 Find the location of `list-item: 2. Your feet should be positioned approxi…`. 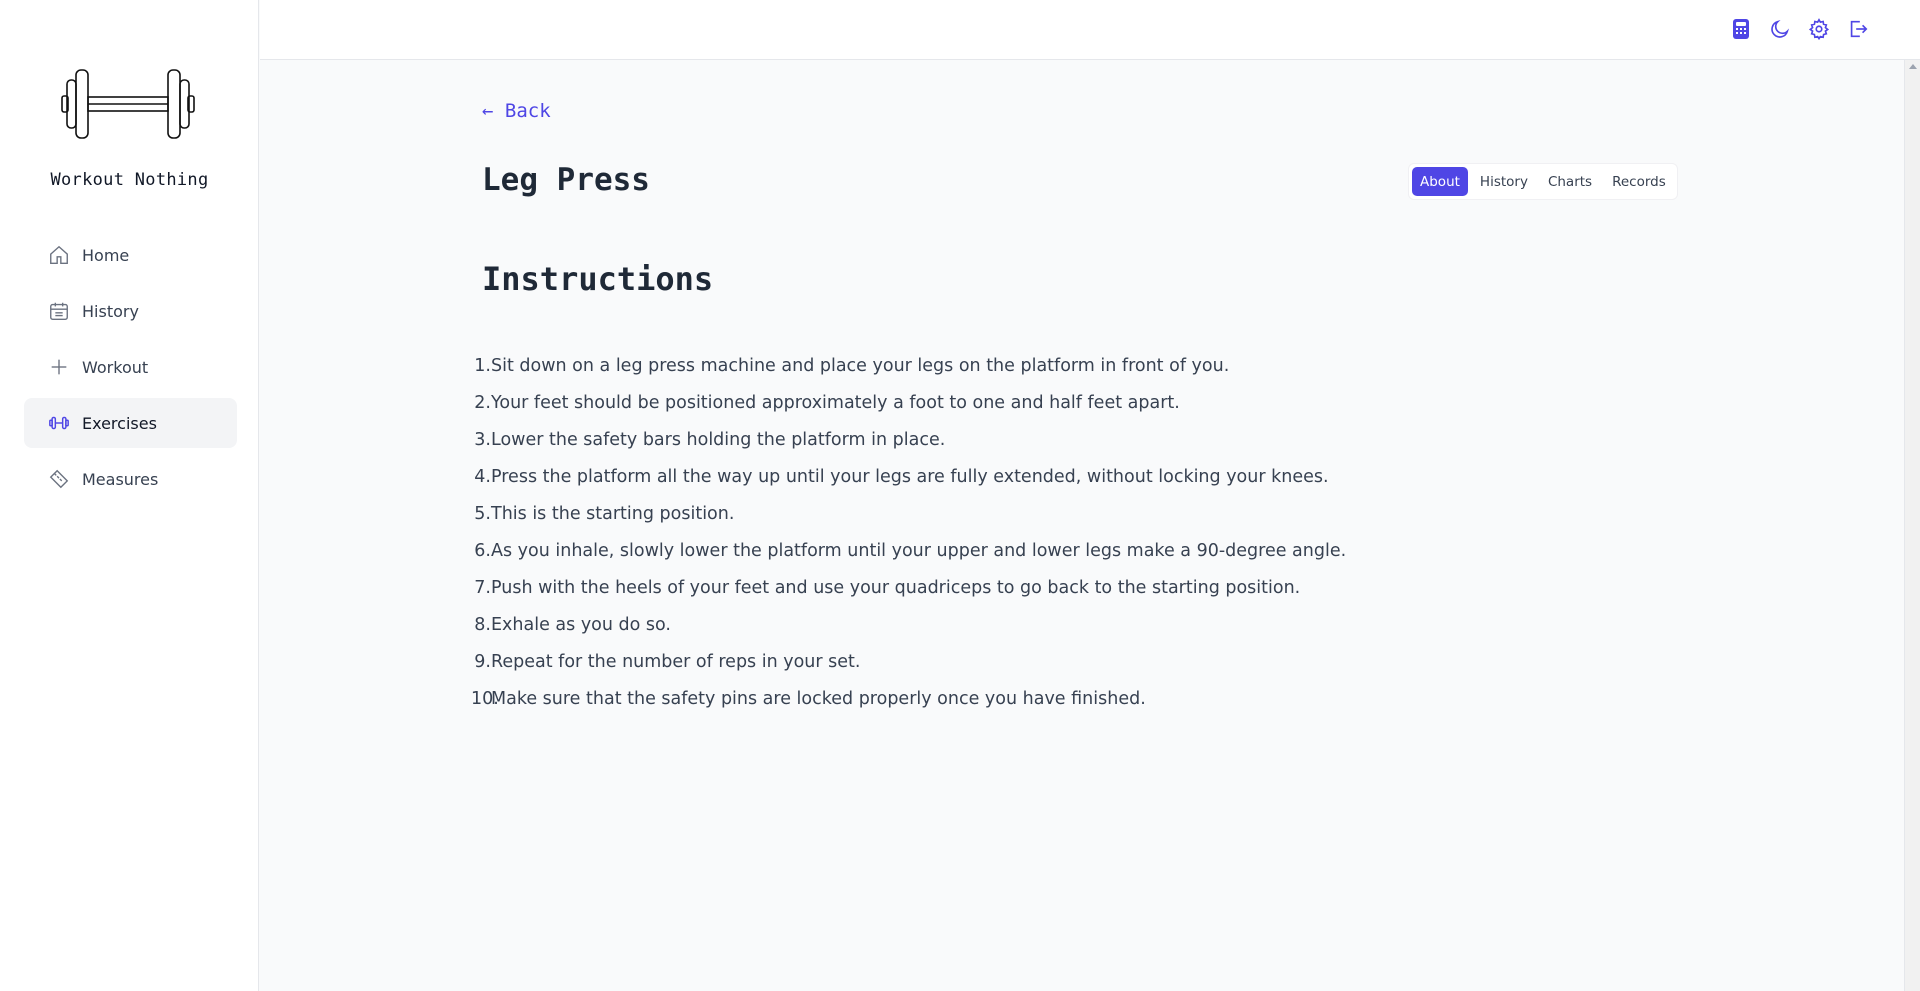

list-item: 2. Your feet should be positioned approxi… is located at coordinates (910, 402).